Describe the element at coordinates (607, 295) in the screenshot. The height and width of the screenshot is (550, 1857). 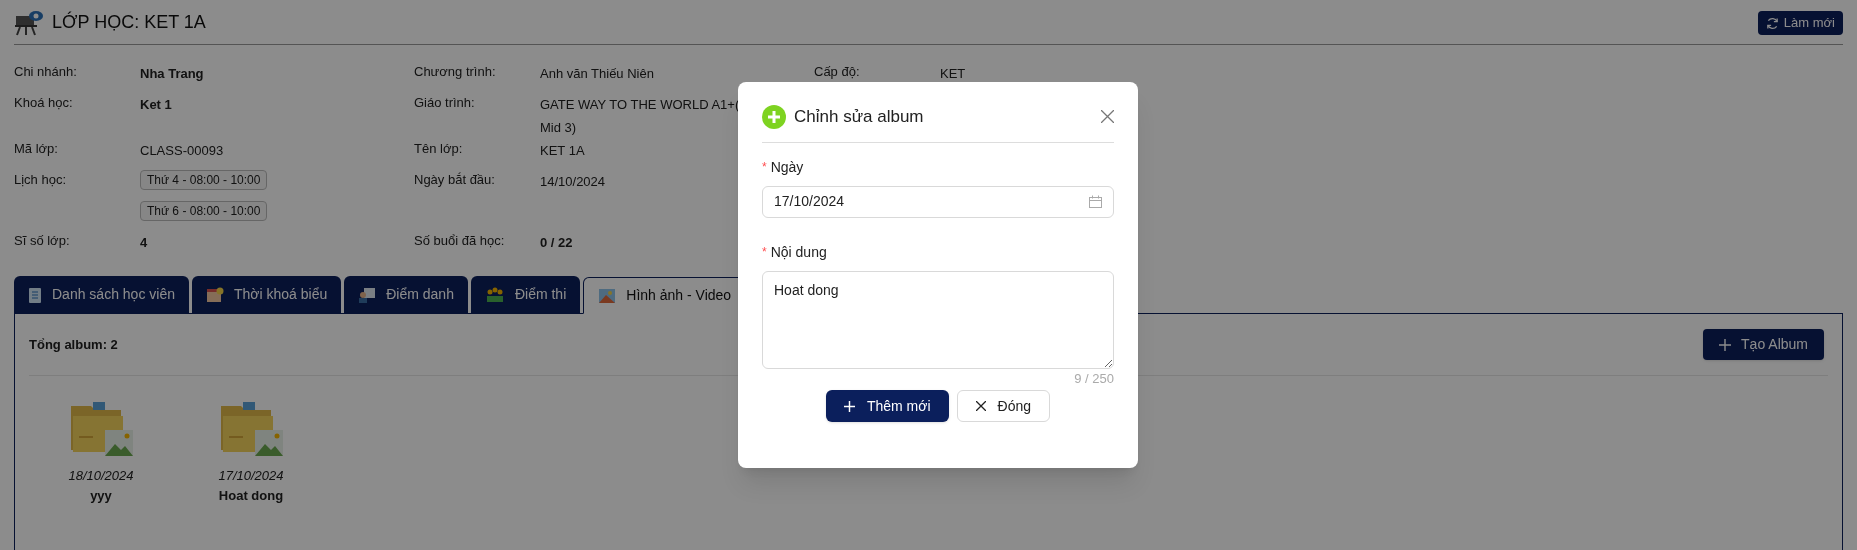
I see `image-icon` at that location.